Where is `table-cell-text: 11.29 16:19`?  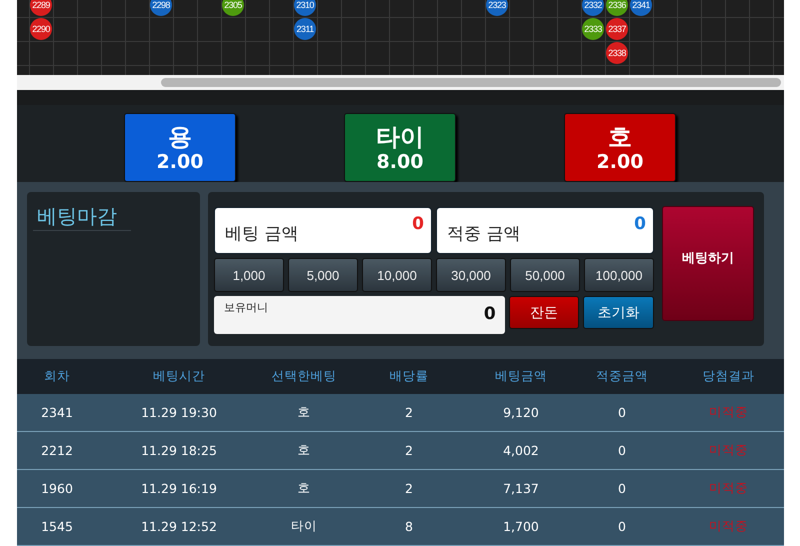 table-cell-text: 11.29 16:19 is located at coordinates (179, 488).